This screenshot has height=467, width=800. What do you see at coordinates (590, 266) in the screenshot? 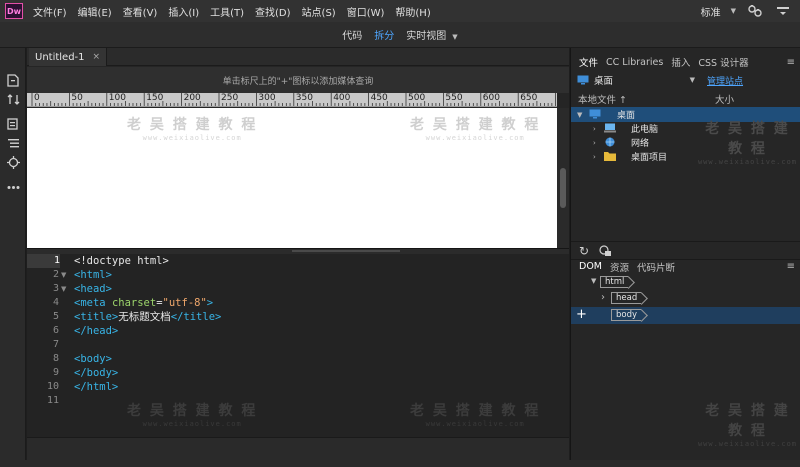
I see `tab-dom: DOM` at bounding box center [590, 266].